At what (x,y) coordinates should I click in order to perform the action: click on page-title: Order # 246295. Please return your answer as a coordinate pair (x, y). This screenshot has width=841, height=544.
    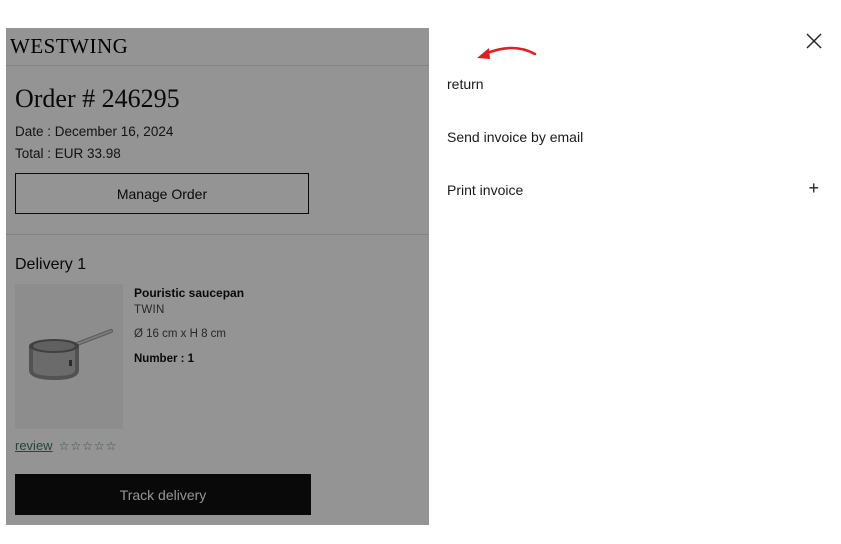
    Looking at the image, I should click on (97, 98).